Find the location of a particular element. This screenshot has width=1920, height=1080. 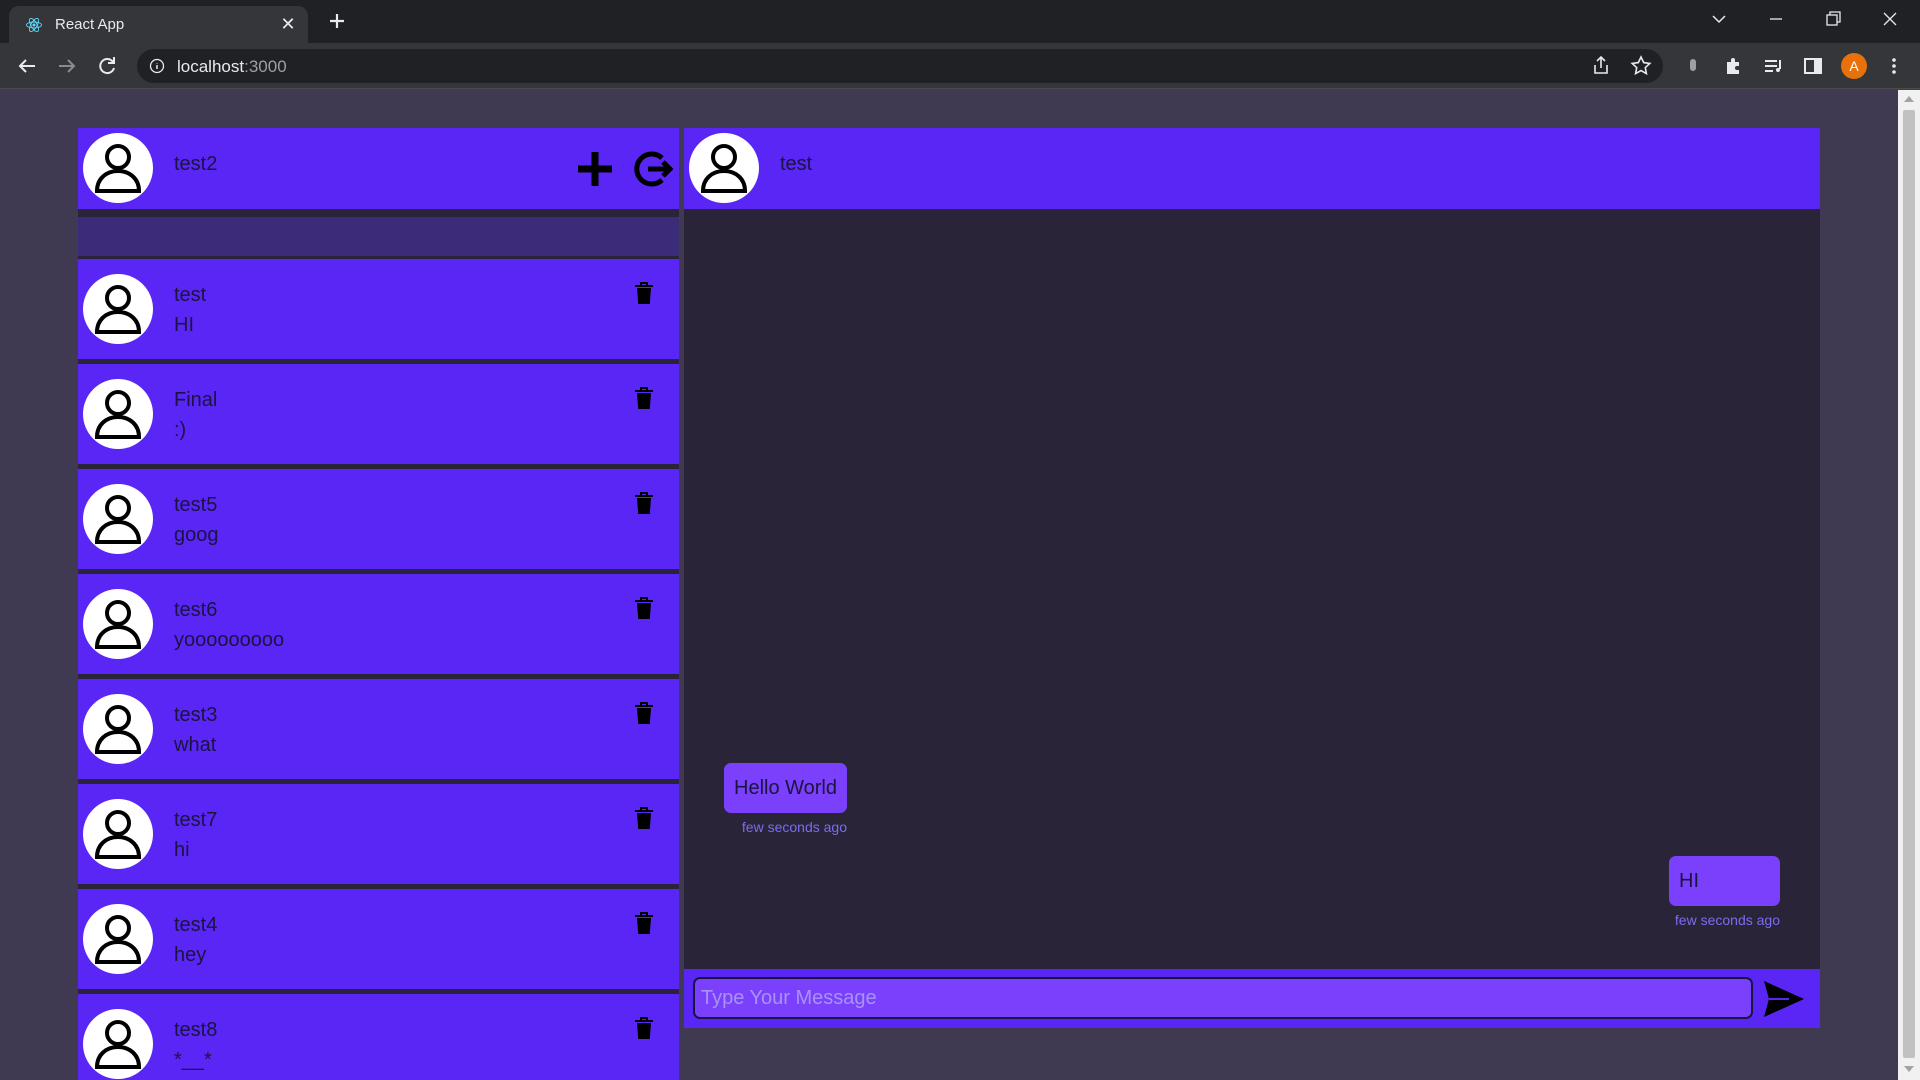

contact-item: test4 hey is located at coordinates (378, 939).